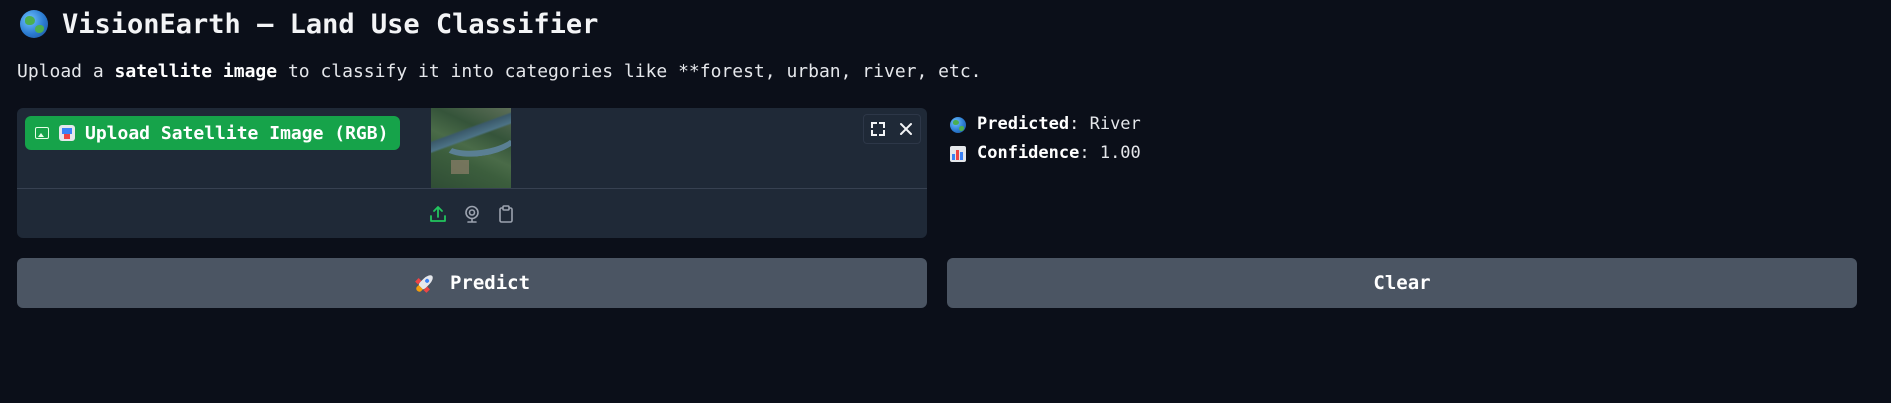  I want to click on image-icon, so click(42, 133).